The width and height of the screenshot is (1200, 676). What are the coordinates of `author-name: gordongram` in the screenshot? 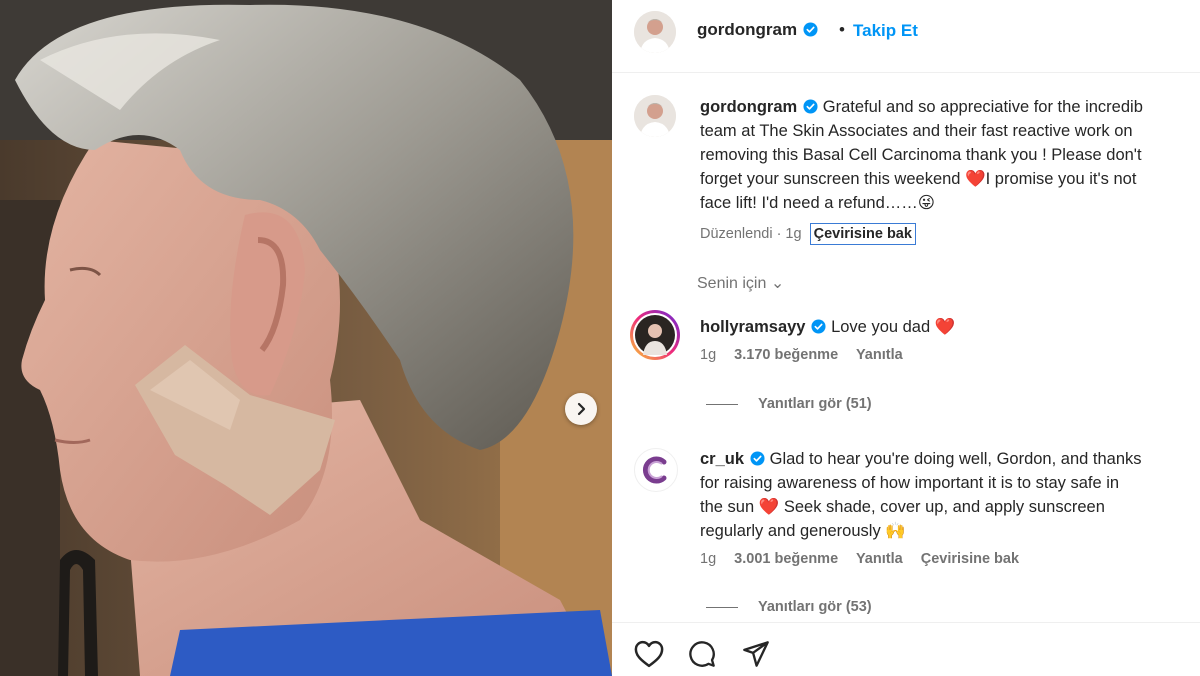 It's located at (747, 29).